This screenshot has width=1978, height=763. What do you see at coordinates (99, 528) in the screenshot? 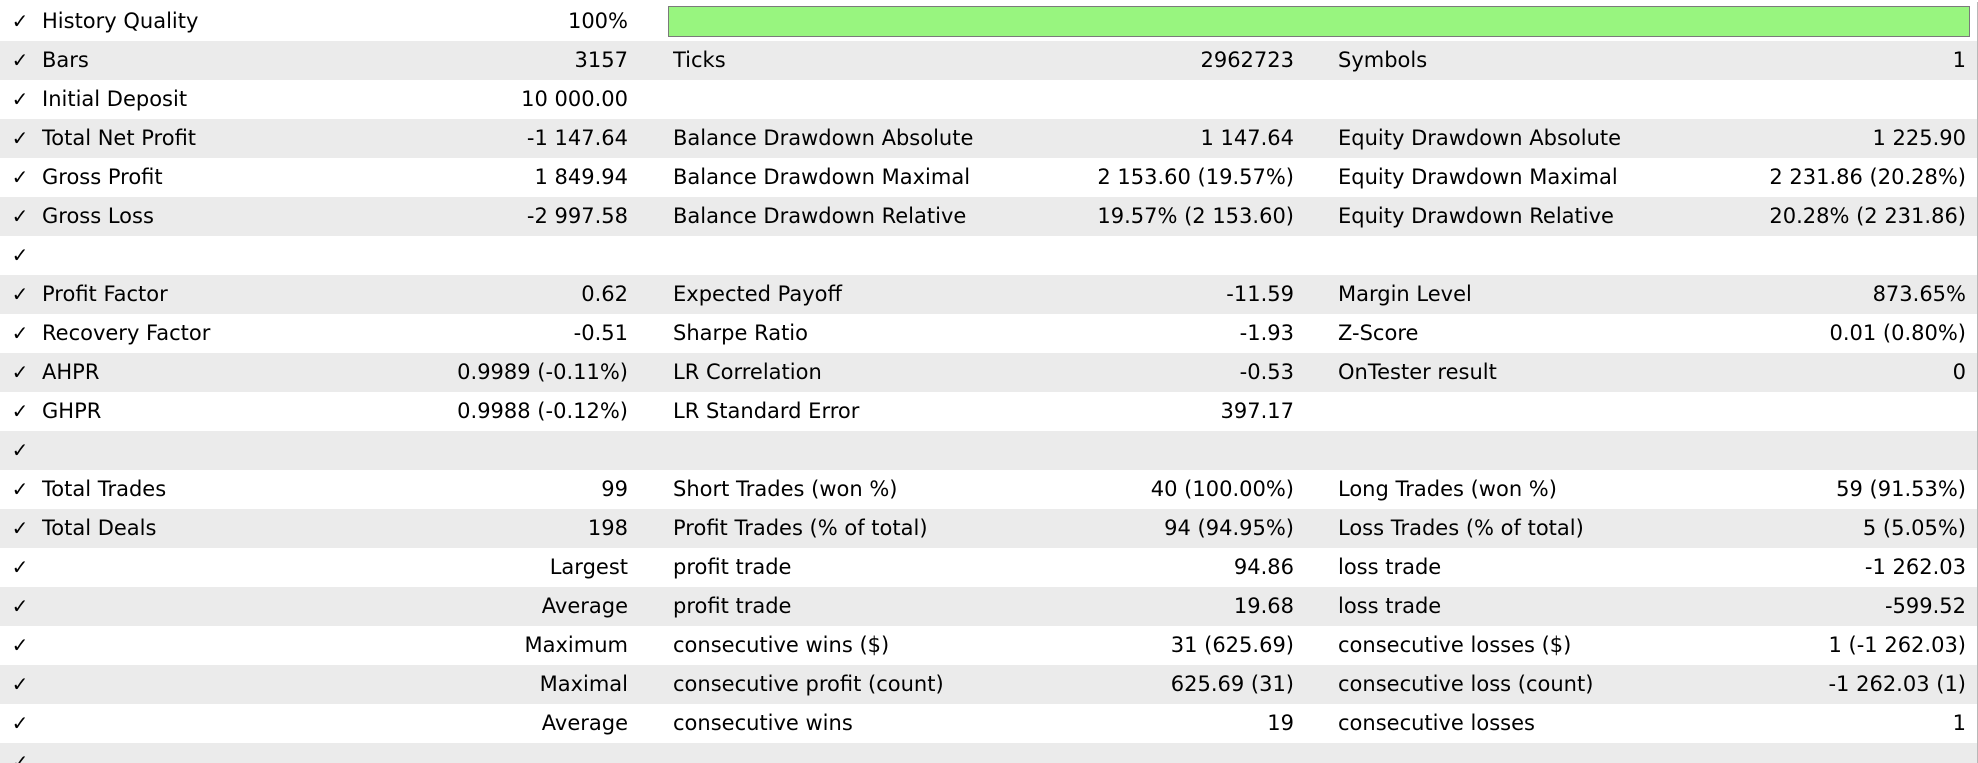
I see `label-total-deals: Total Deals` at bounding box center [99, 528].